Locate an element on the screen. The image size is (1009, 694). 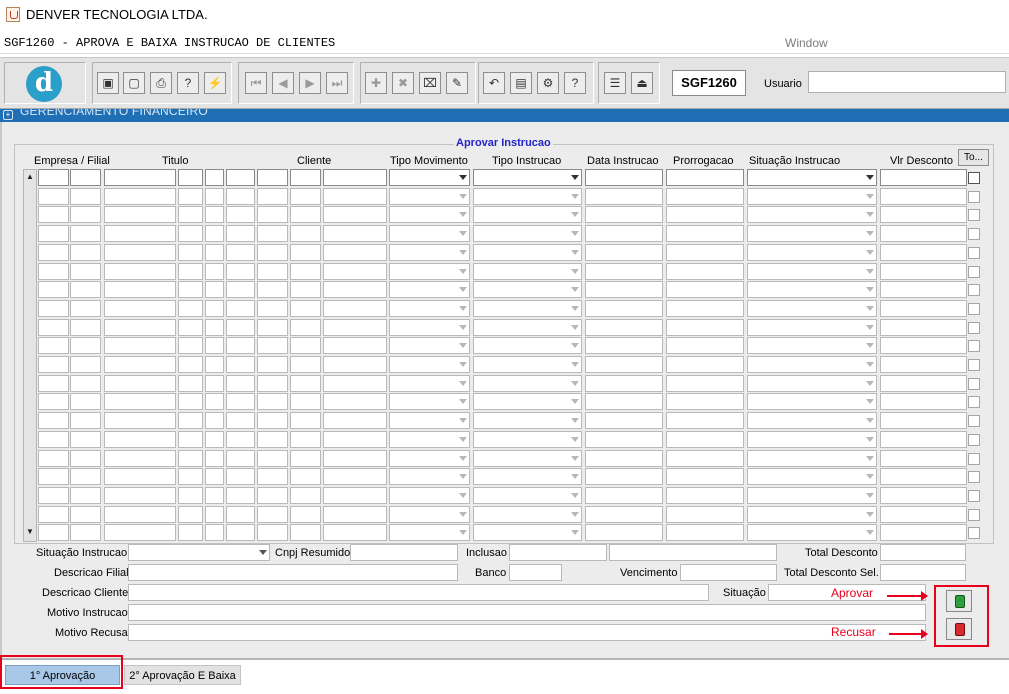
undo-button: ↶ is located at coordinates (494, 83).